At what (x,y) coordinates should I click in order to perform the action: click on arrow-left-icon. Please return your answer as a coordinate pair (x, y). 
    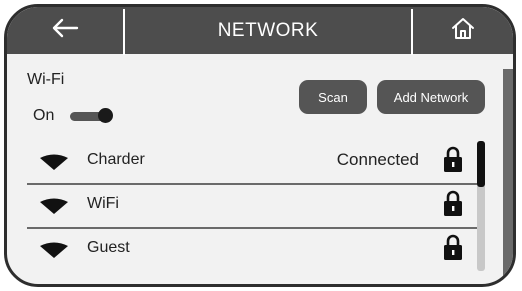
    Looking at the image, I should click on (65, 30).